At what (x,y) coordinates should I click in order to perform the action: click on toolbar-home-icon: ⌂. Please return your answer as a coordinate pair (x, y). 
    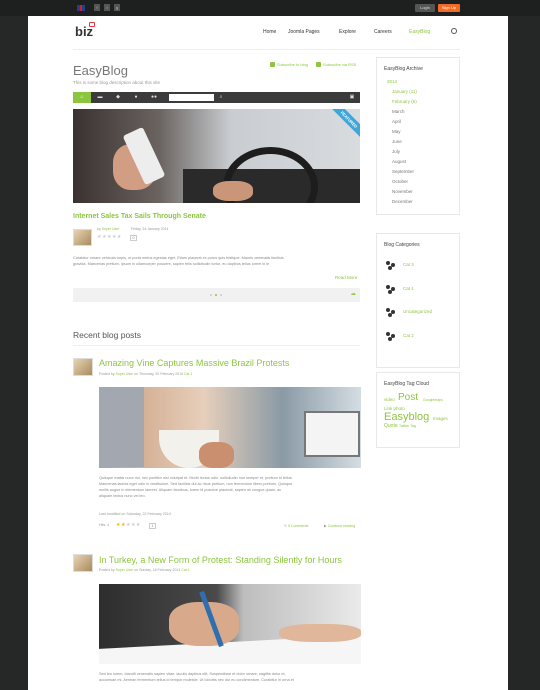
    Looking at the image, I should click on (82, 97).